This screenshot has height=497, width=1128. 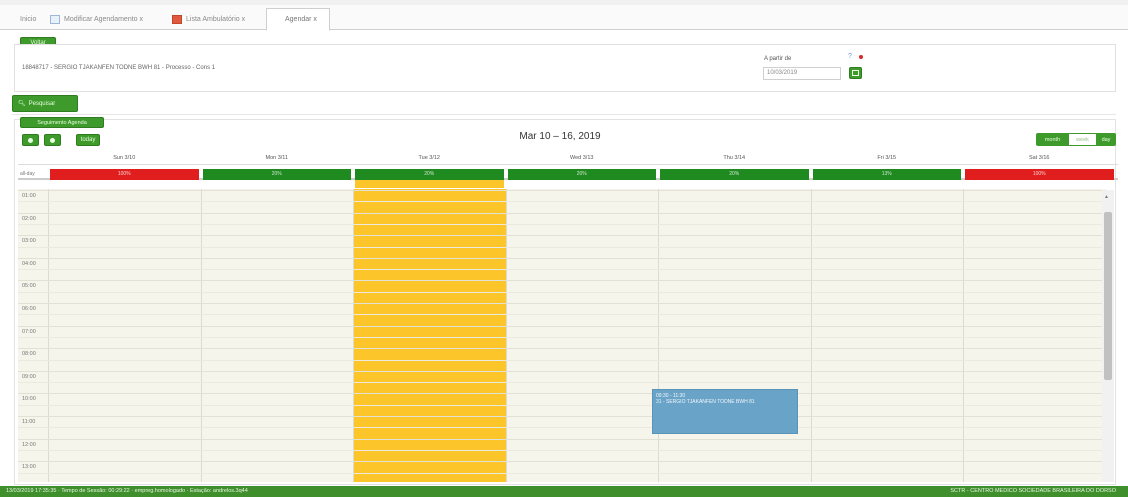 What do you see at coordinates (1039, 158) in the screenshot?
I see `day-header: Sat 3/16` at bounding box center [1039, 158].